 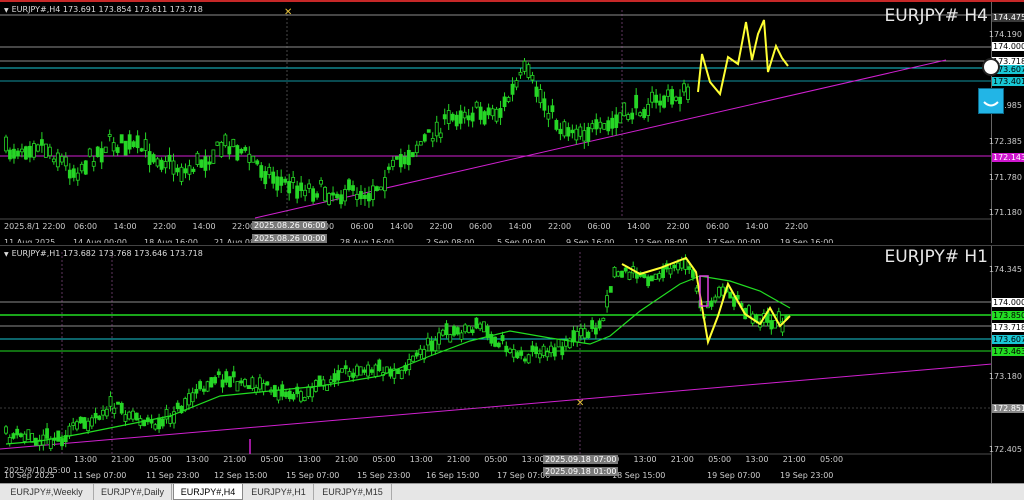 I want to click on h1-hour-label: 13:00, so click(x=421, y=459).